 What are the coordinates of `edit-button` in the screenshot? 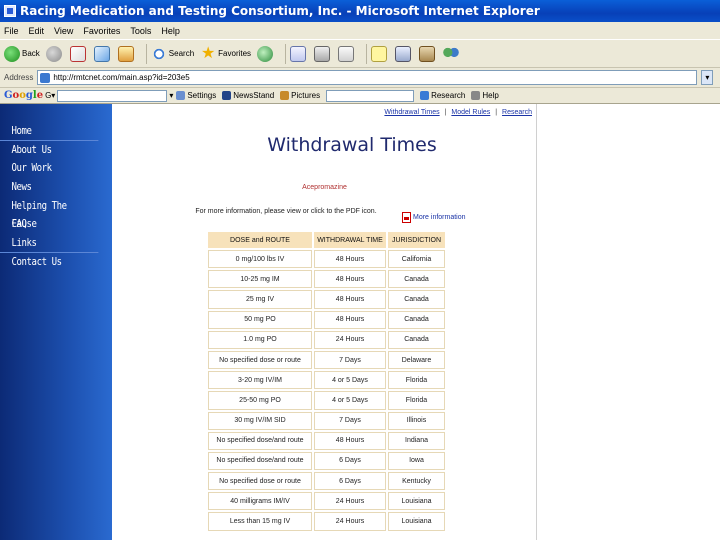 It's located at (347, 53).